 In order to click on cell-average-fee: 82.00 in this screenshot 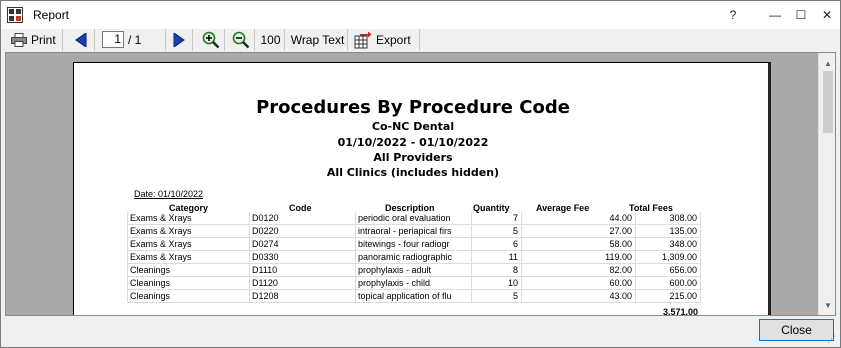, I will do `click(578, 270)`.